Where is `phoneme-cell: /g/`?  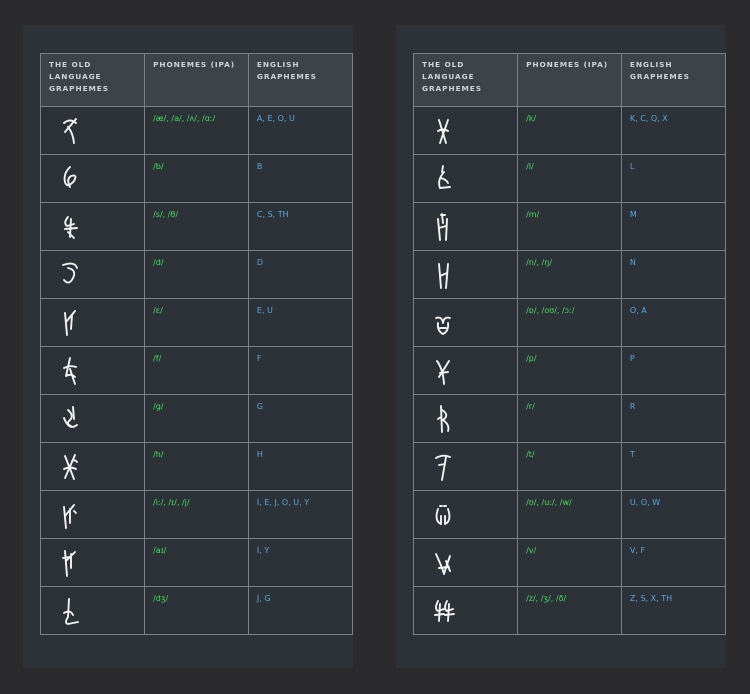
phoneme-cell: /g/ is located at coordinates (196, 418).